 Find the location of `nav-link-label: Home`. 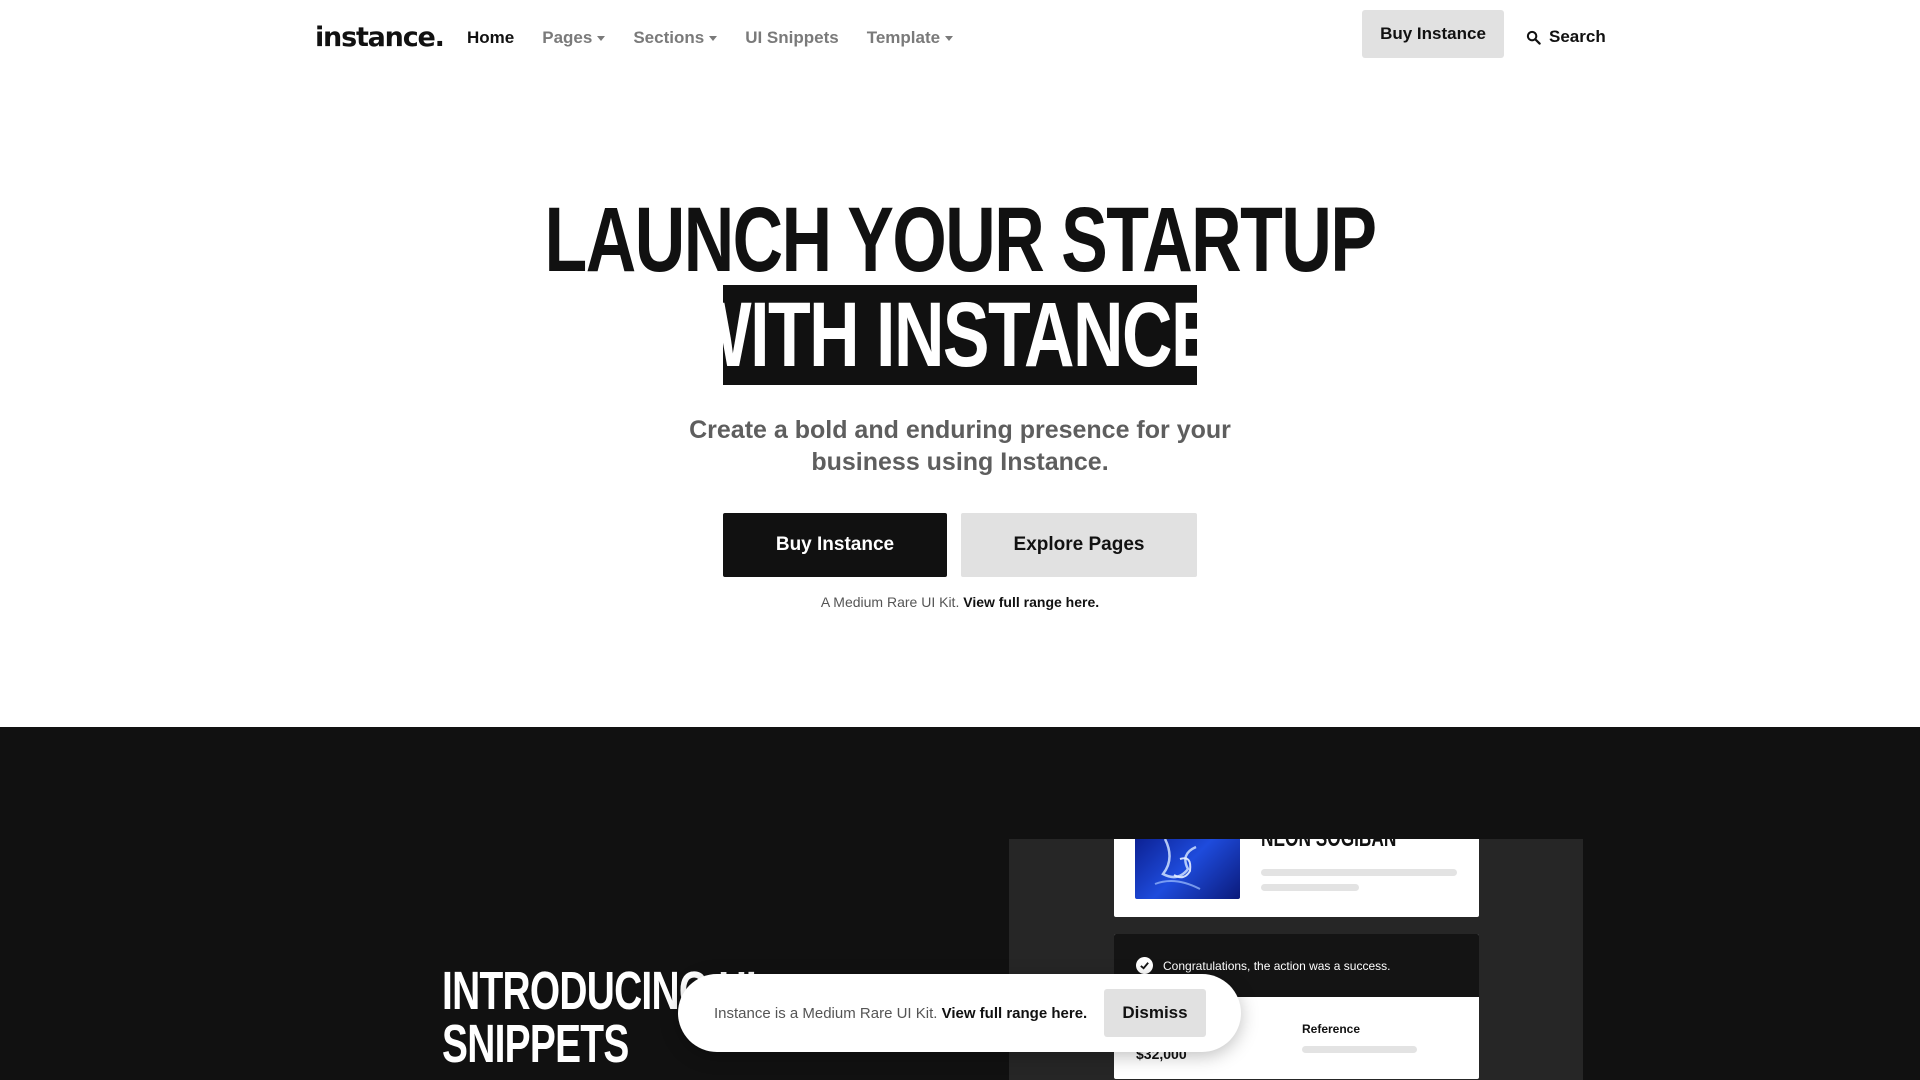

nav-link-label: Home is located at coordinates (491, 37).